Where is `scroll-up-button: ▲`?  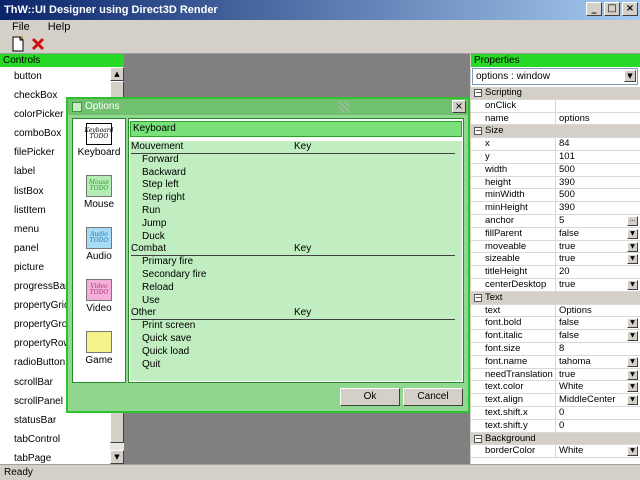 scroll-up-button: ▲ is located at coordinates (117, 74).